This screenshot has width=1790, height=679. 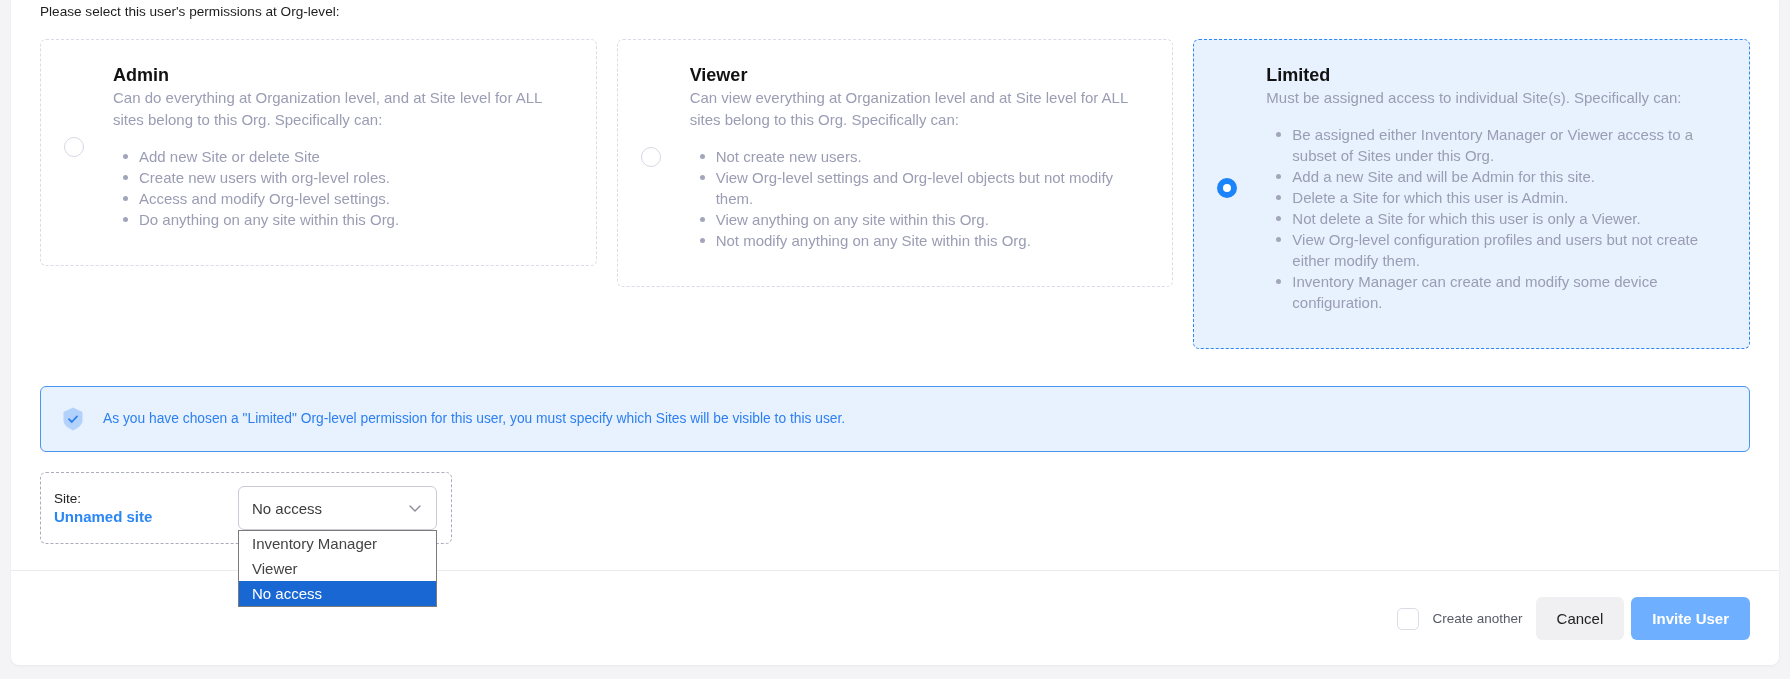 I want to click on bullet-text: View anything on any site within this Org., so click(x=852, y=220).